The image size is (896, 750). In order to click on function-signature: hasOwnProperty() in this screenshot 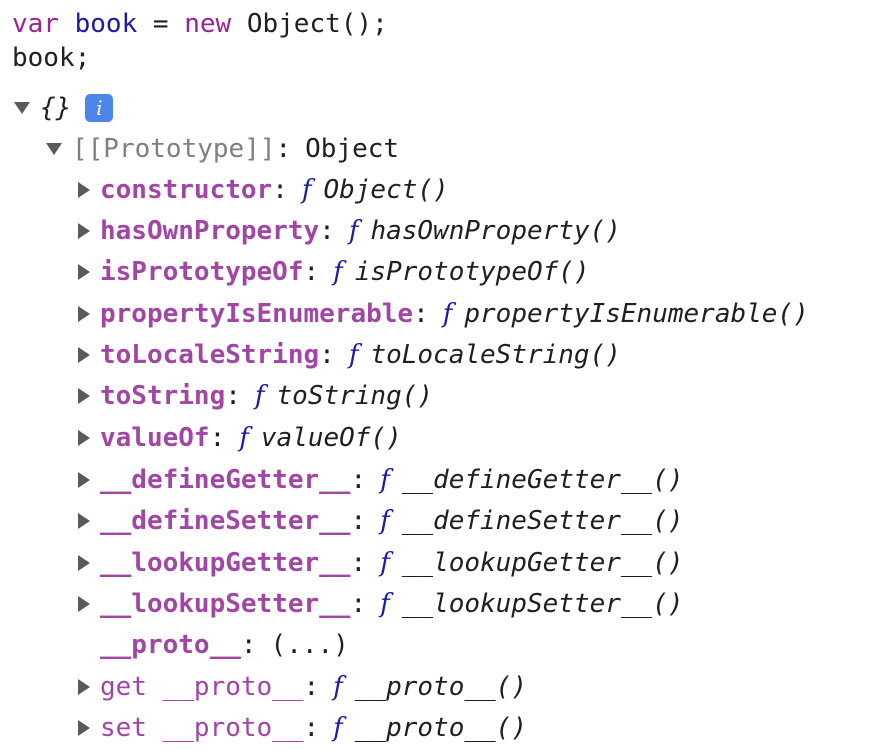, I will do `click(495, 231)`.